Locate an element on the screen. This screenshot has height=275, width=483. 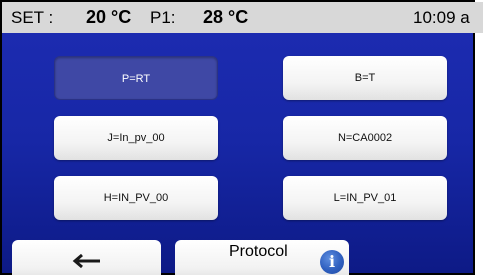
protocol-button: Protocol i is located at coordinates (262, 257).